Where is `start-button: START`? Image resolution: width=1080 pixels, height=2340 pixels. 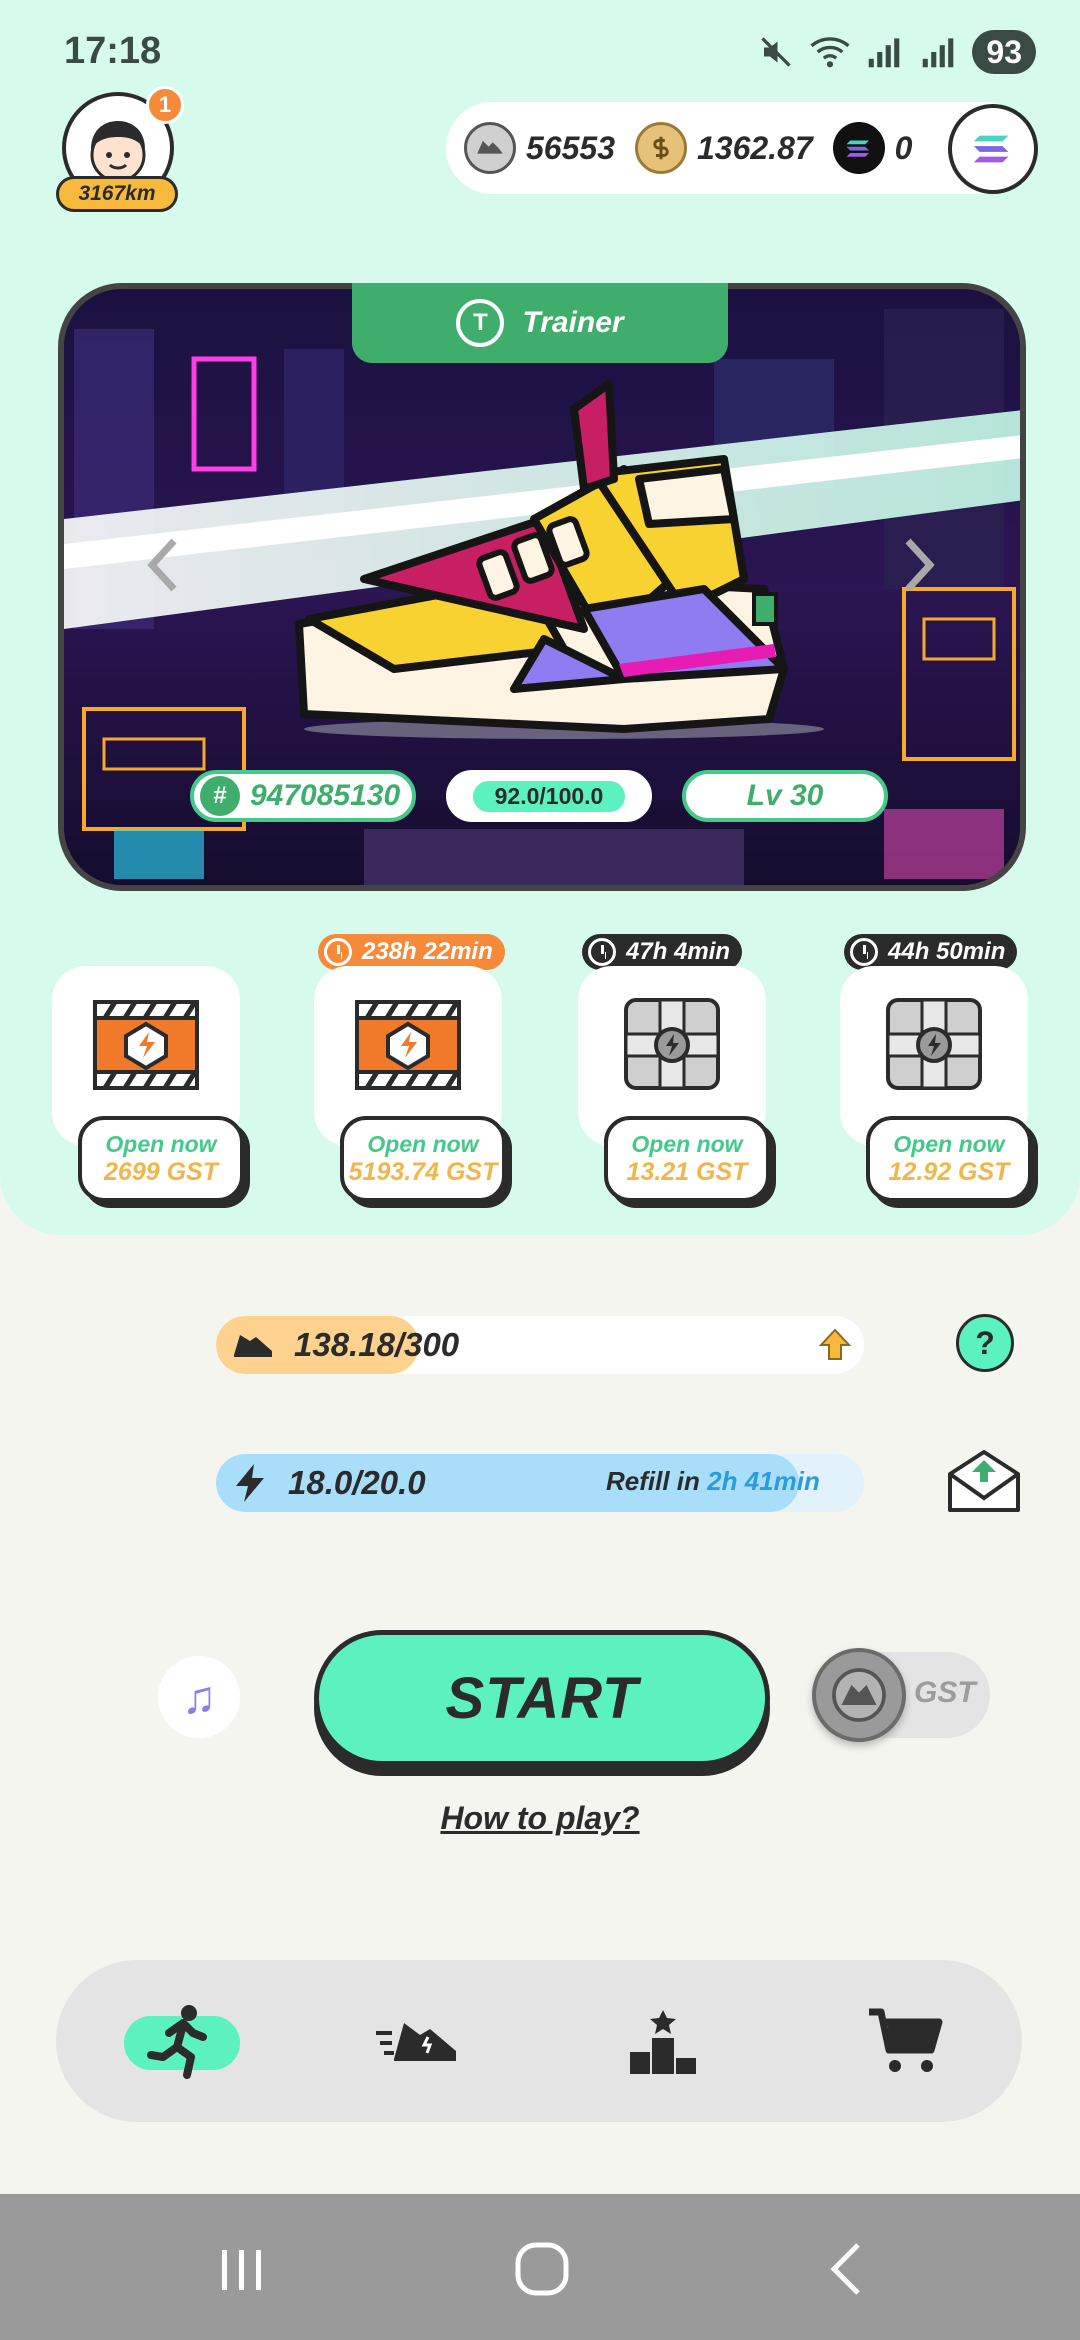
start-button: START is located at coordinates (542, 1698).